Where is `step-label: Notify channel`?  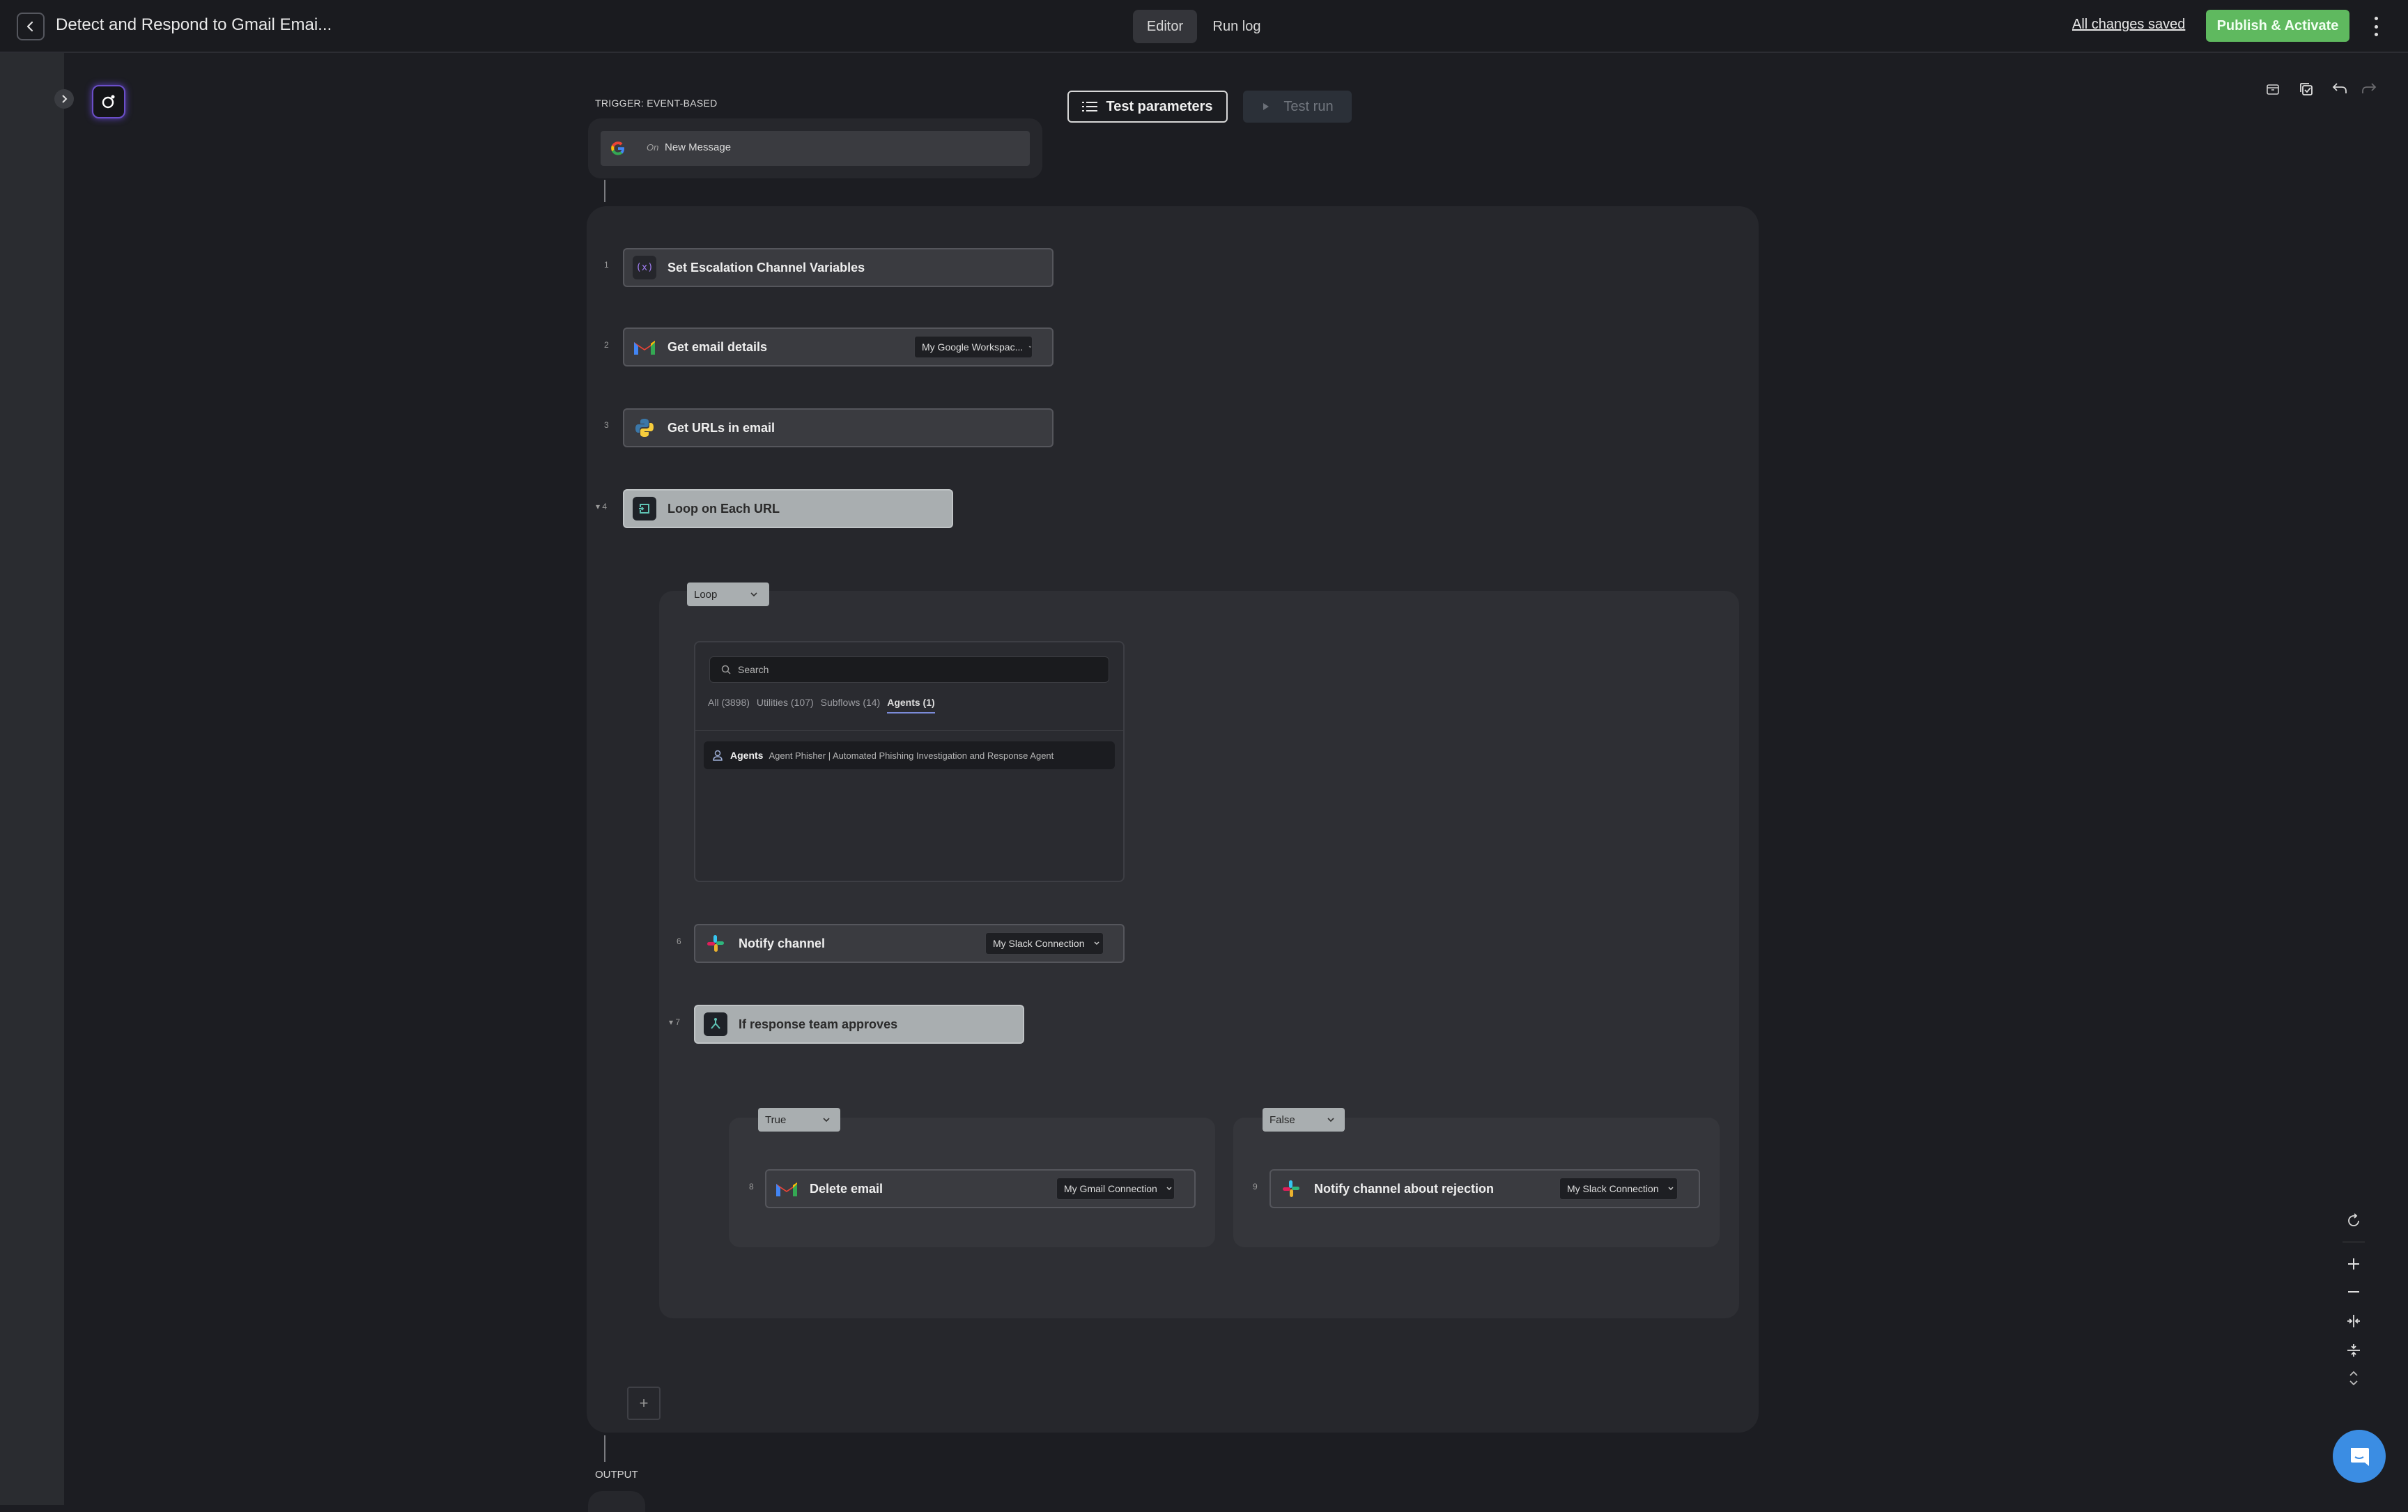
step-label: Notify channel is located at coordinates (782, 943).